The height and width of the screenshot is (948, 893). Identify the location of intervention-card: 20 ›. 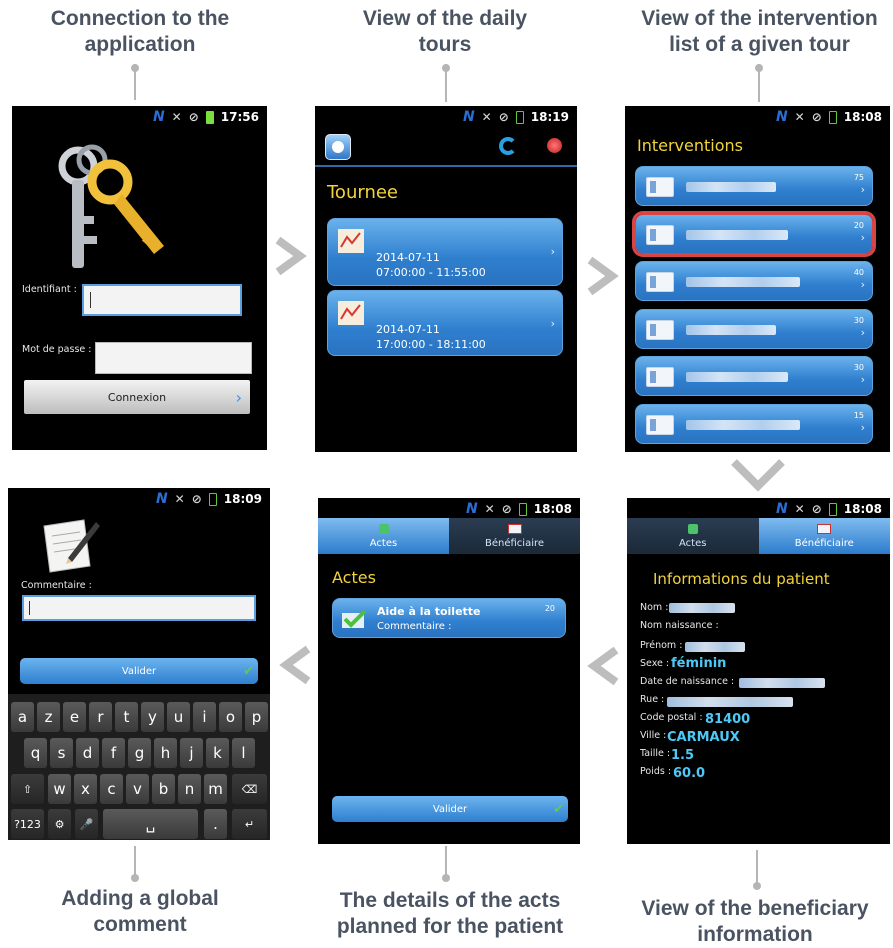
(754, 233).